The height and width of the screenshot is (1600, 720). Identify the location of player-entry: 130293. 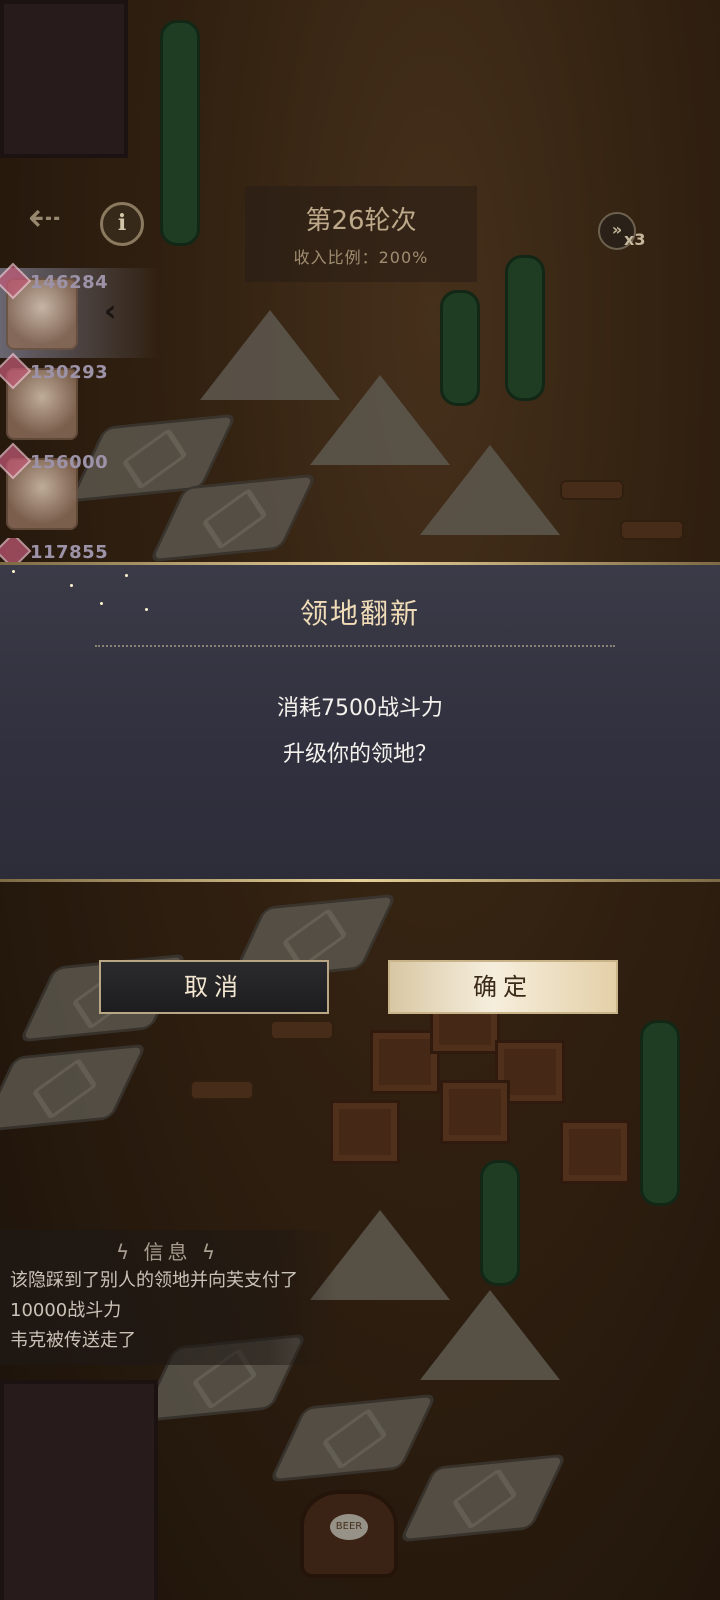
(80, 400).